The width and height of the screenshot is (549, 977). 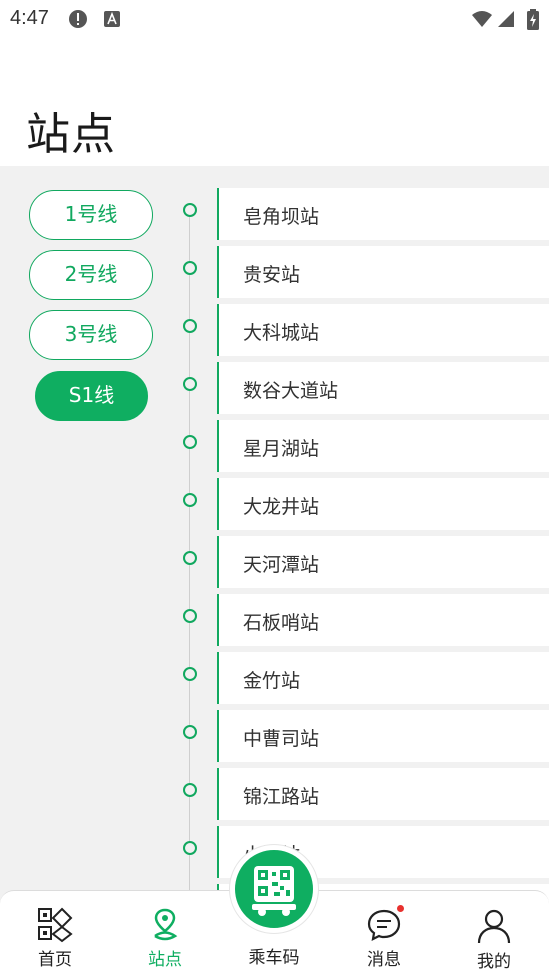 What do you see at coordinates (383, 678) in the screenshot?
I see `station-item: 金竹站` at bounding box center [383, 678].